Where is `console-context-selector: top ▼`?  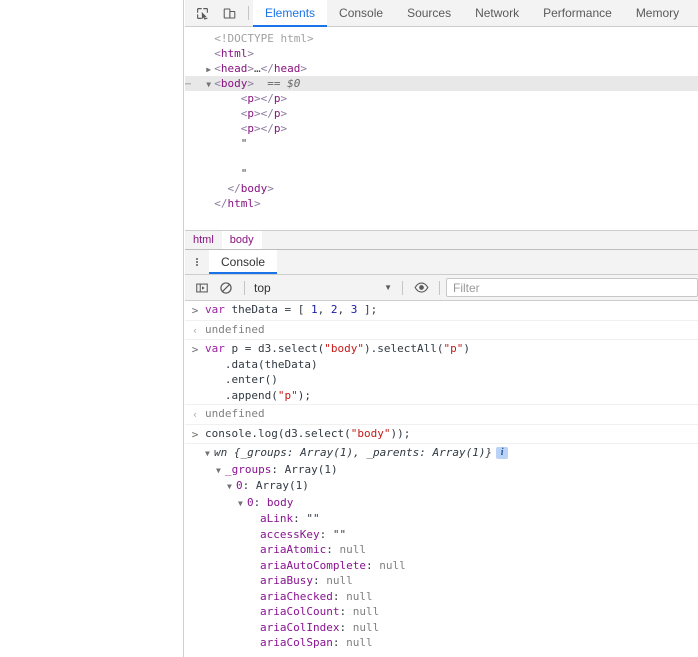 console-context-selector: top ▼ is located at coordinates (323, 288).